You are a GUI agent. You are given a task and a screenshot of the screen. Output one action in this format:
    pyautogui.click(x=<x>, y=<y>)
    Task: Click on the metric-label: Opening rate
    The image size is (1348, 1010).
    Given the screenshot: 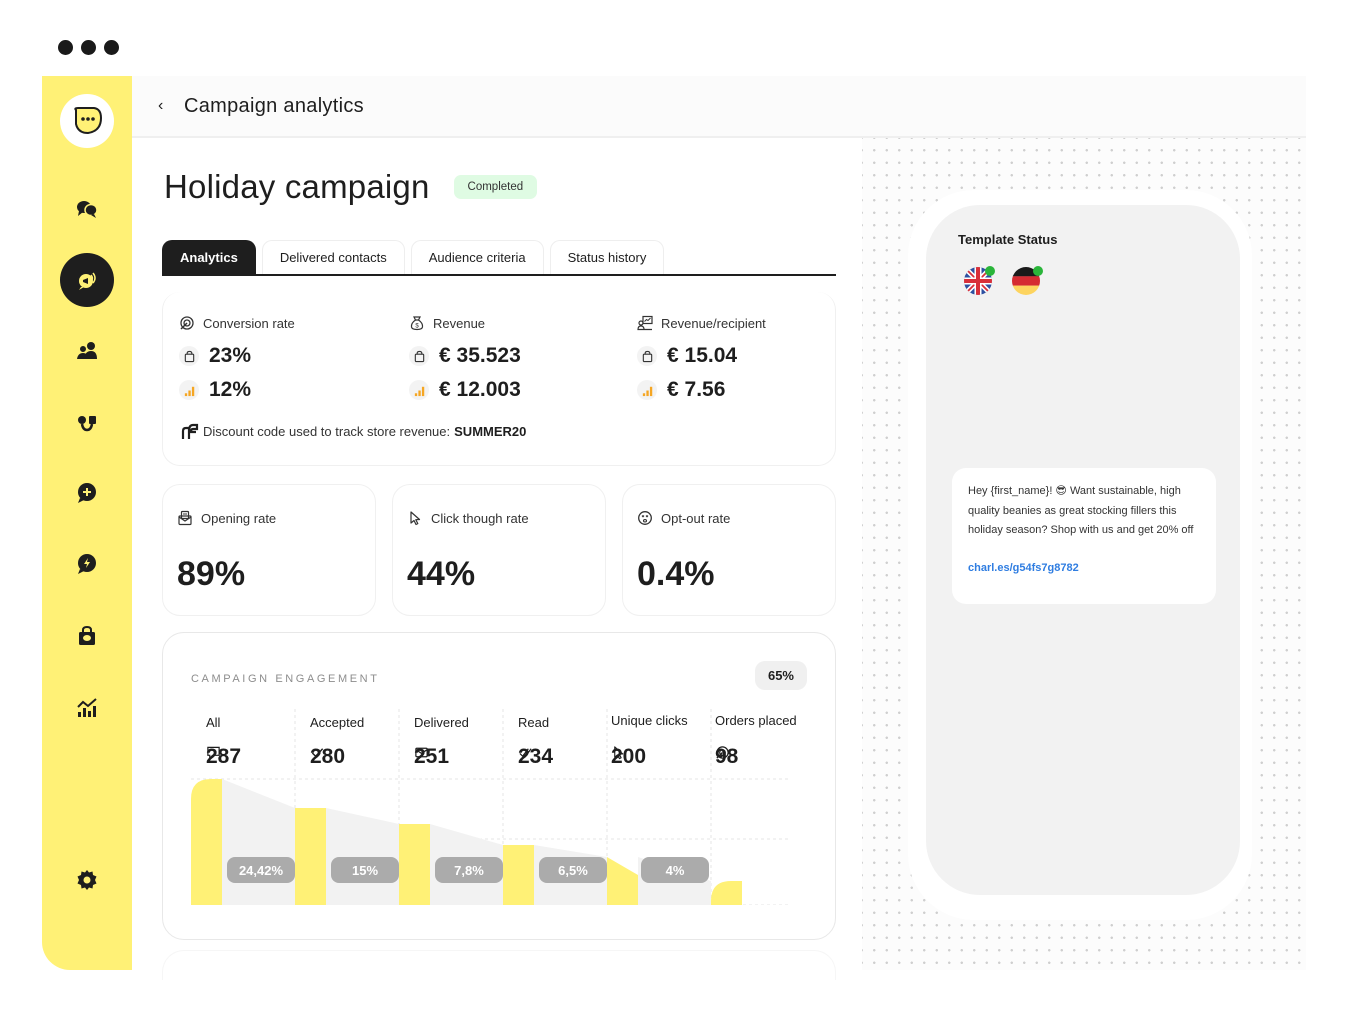 What is the action you would take?
    pyautogui.click(x=226, y=518)
    